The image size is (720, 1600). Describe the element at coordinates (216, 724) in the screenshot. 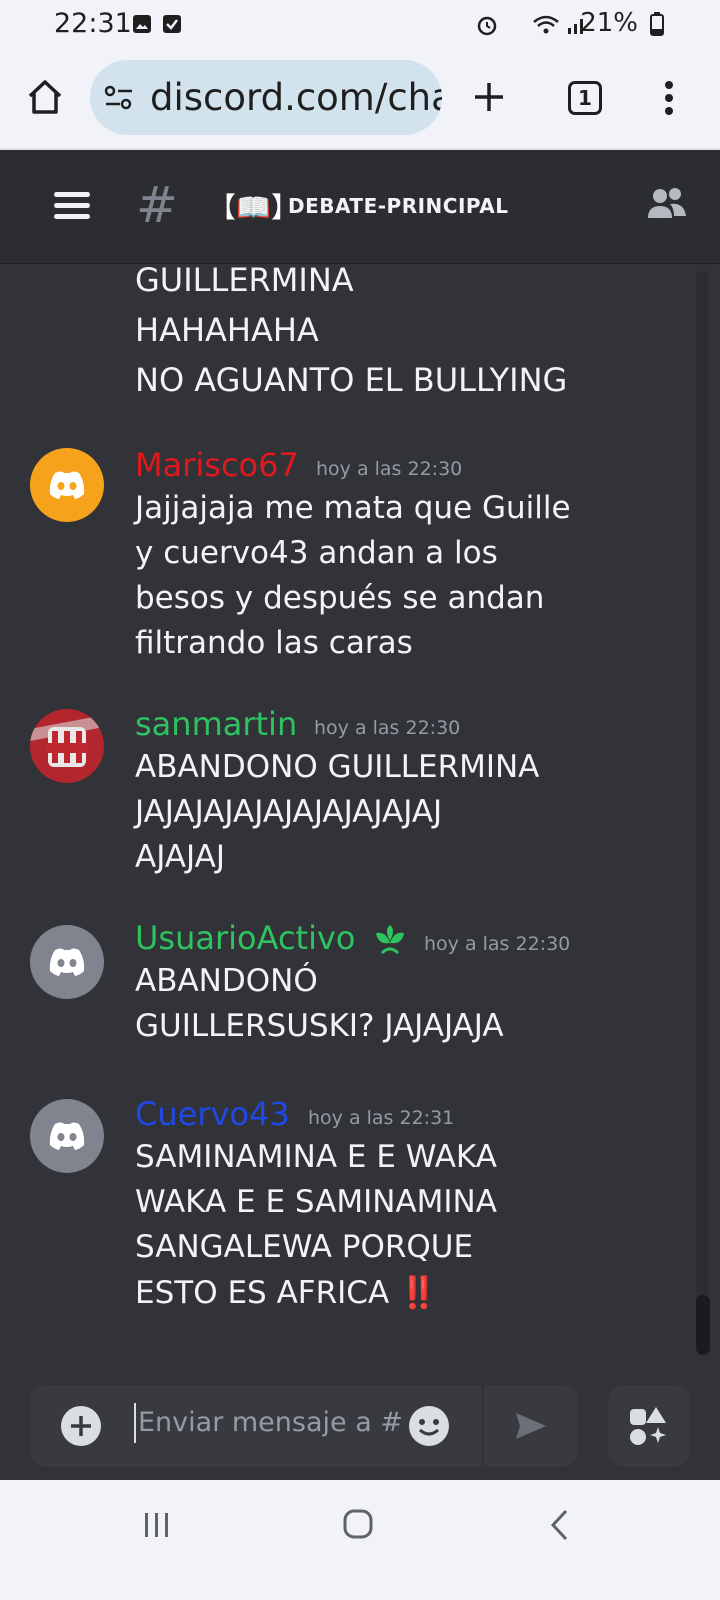

I see `message-author: sanmartin` at that location.